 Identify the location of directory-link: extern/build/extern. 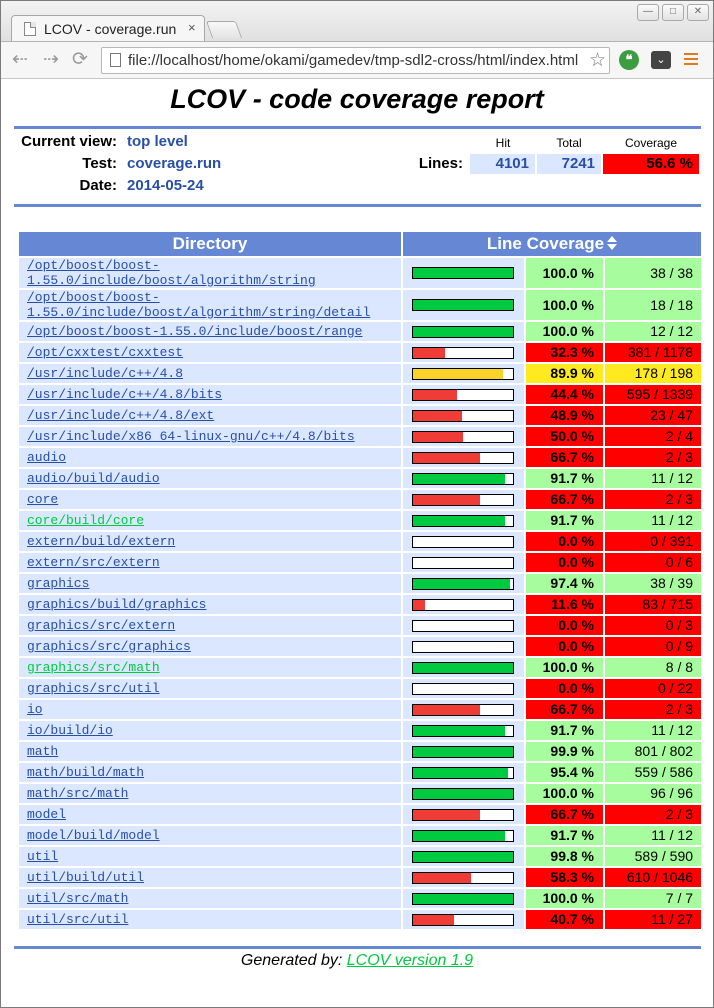
(101, 541).